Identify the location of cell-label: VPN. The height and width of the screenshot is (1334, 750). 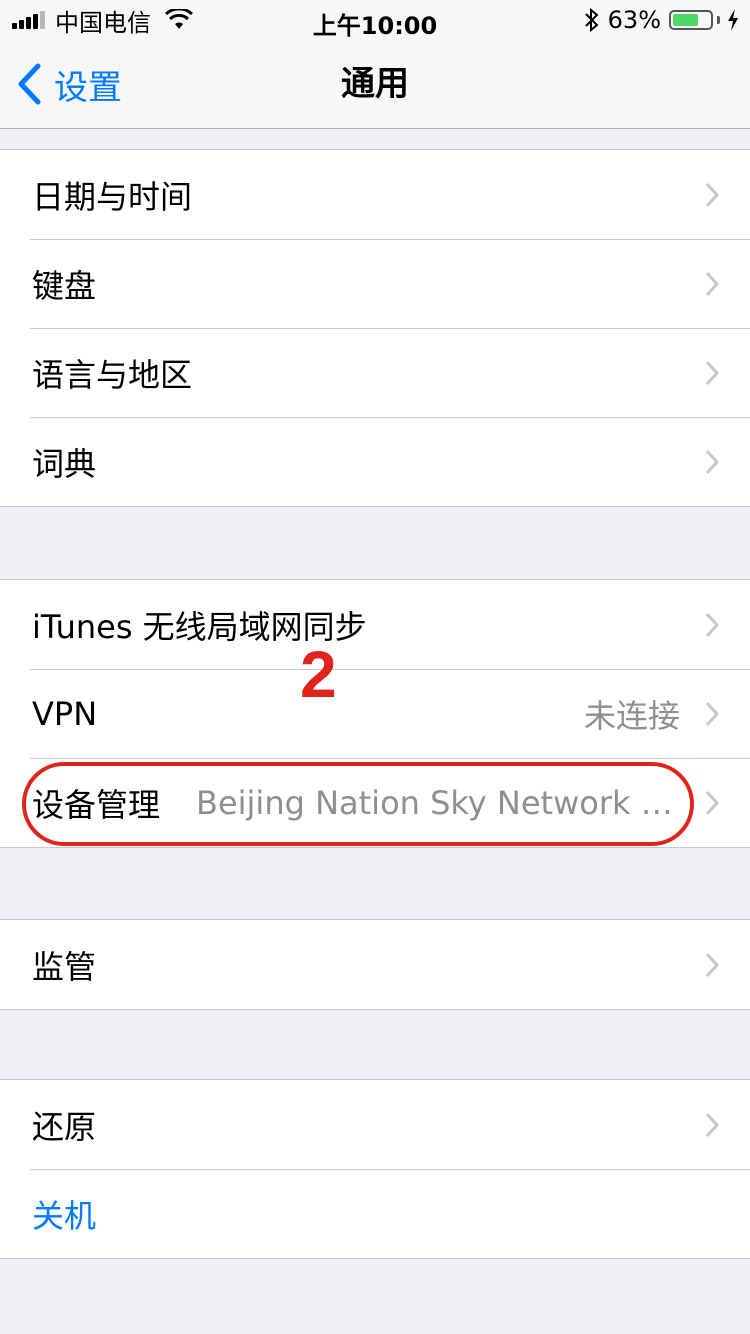
(65, 713).